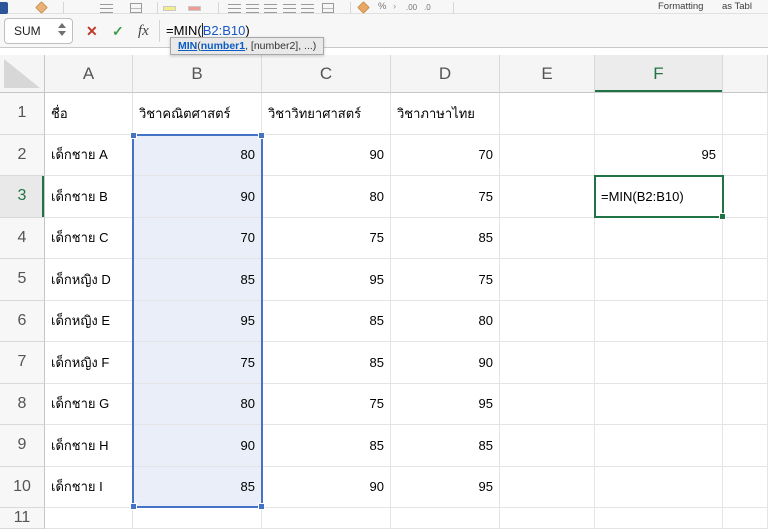 This screenshot has height=529, width=768. What do you see at coordinates (62, 33) in the screenshot?
I see `stepper-down-icon` at bounding box center [62, 33].